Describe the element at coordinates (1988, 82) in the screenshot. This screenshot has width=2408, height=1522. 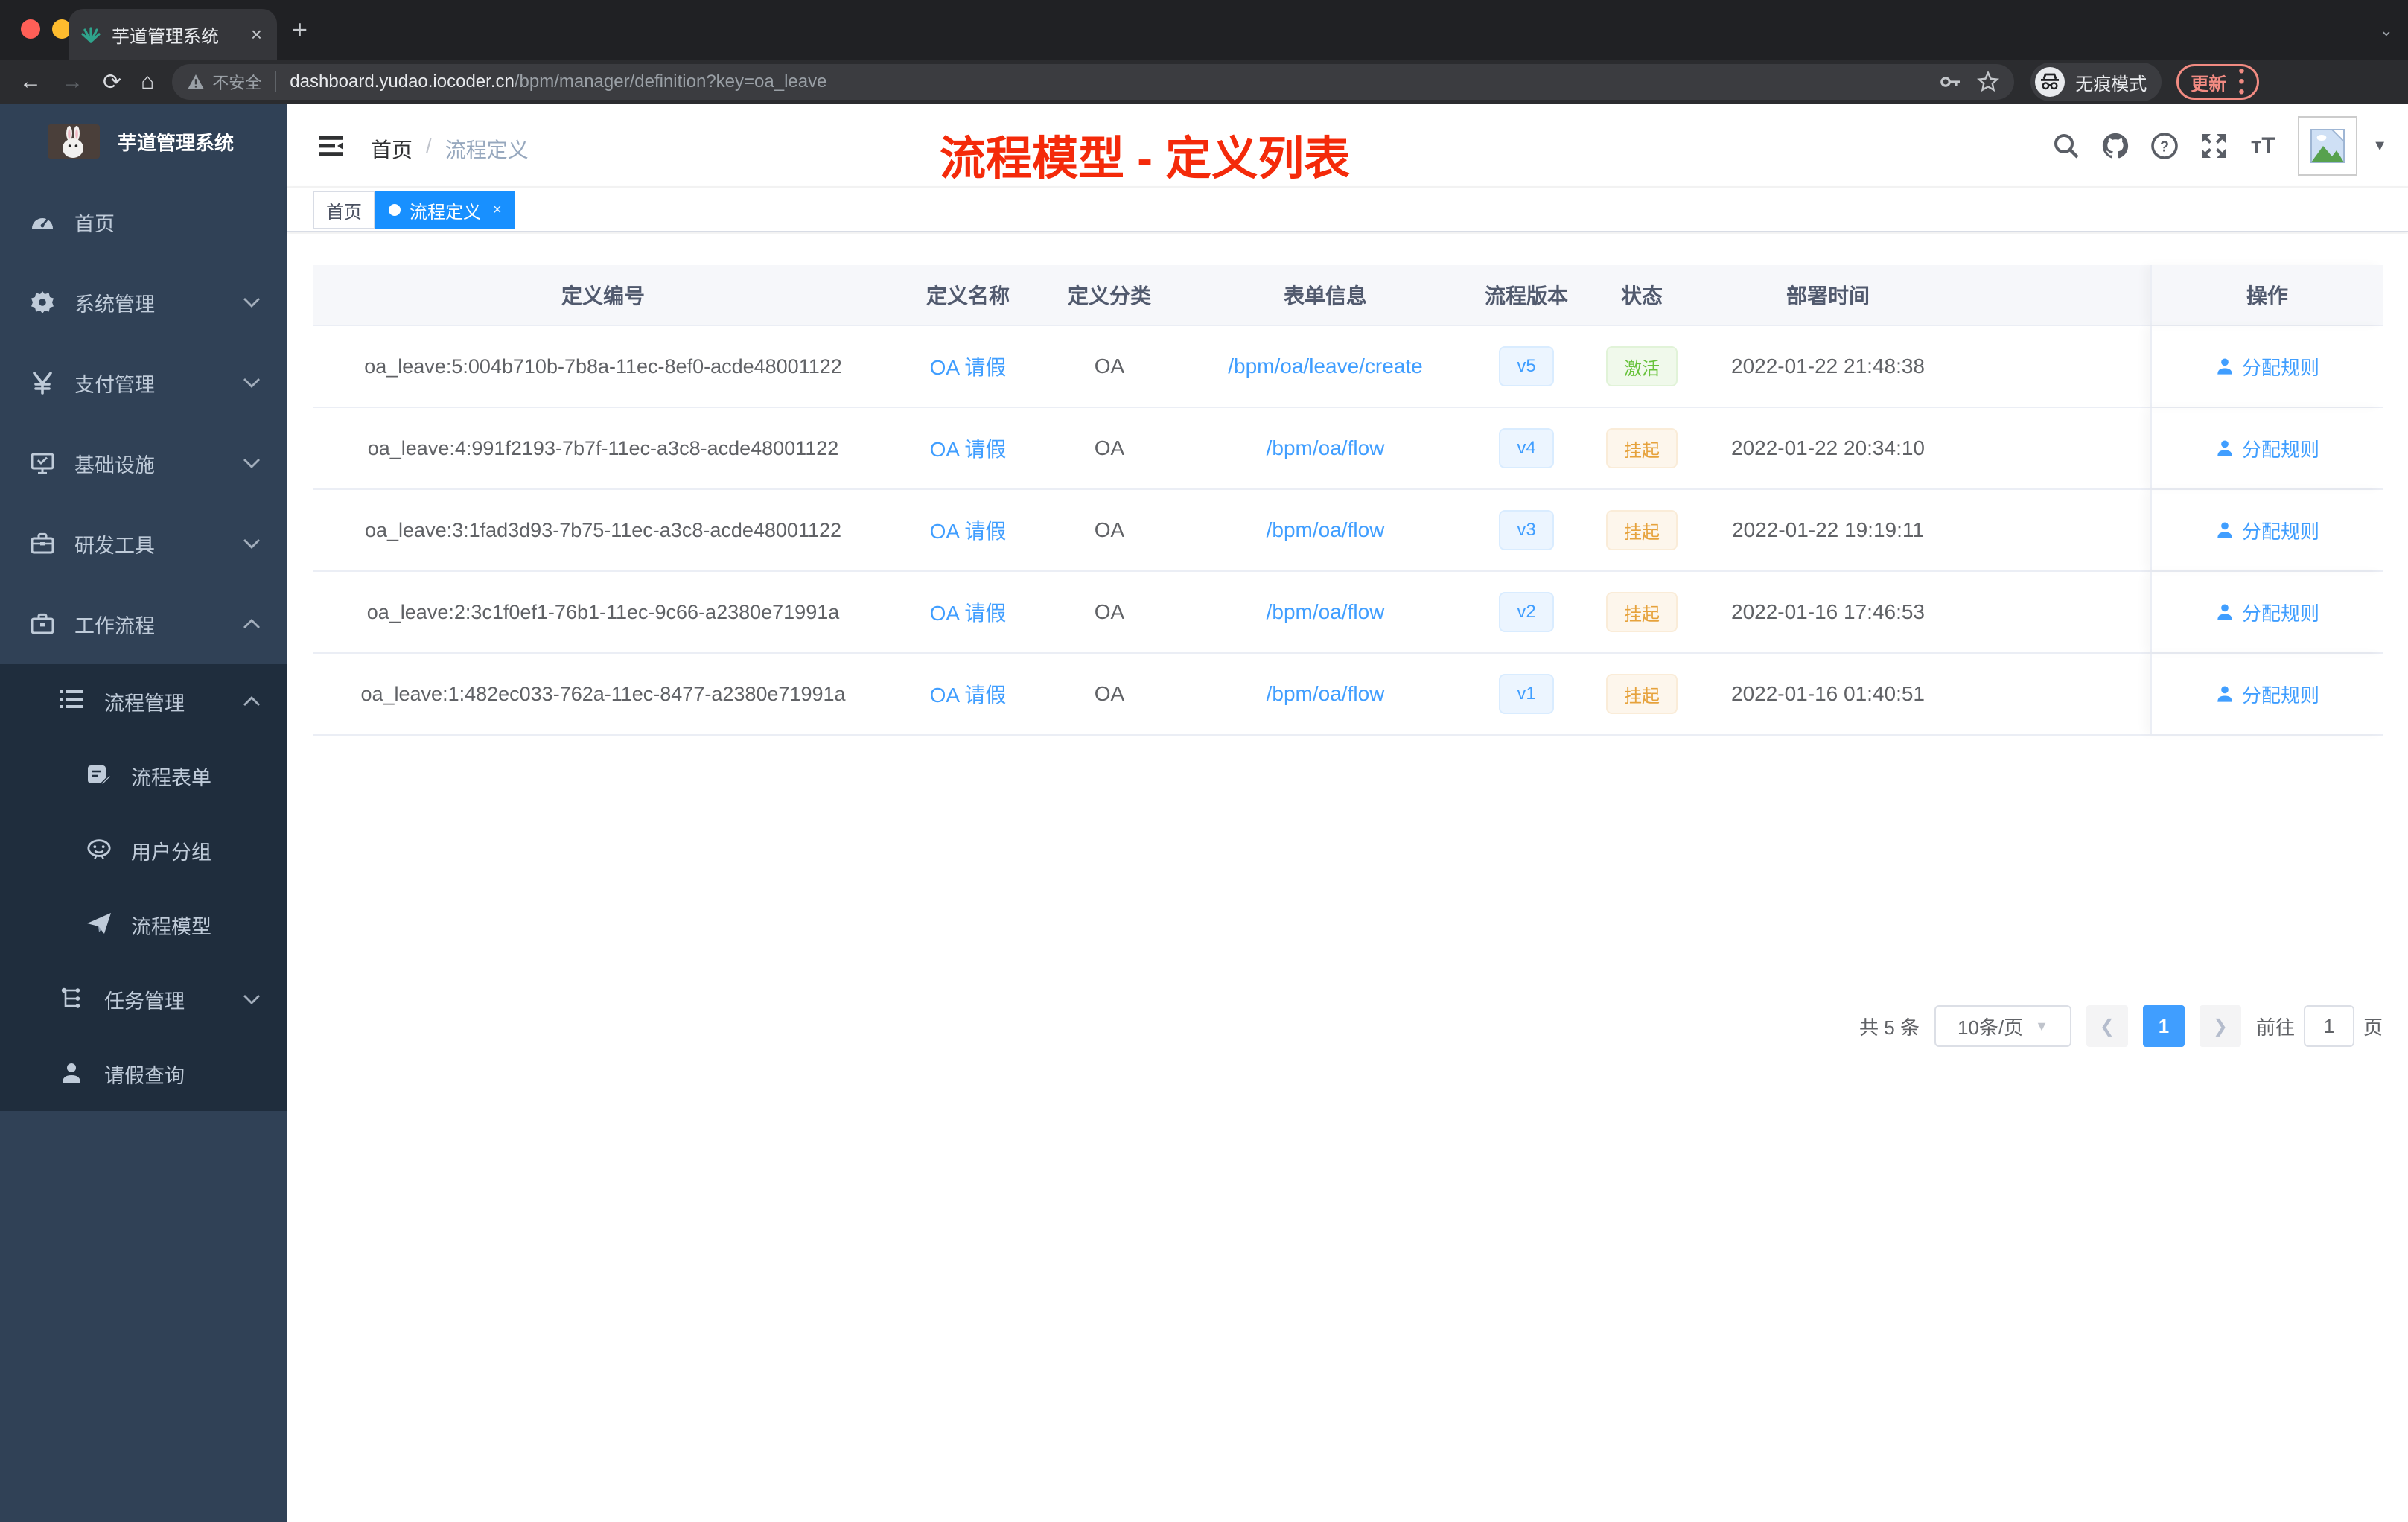
I see `bookmark-star-icon` at that location.